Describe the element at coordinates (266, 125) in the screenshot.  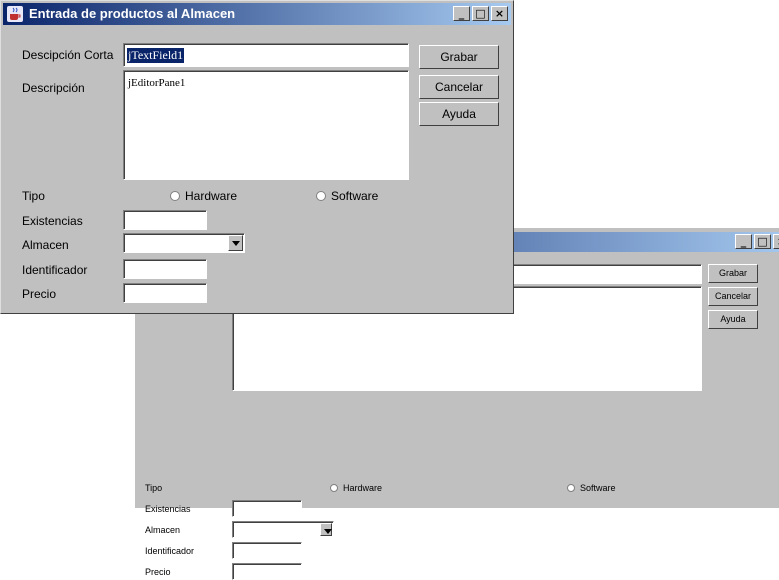
I see `descripcion-editor: jEditorPane1` at that location.